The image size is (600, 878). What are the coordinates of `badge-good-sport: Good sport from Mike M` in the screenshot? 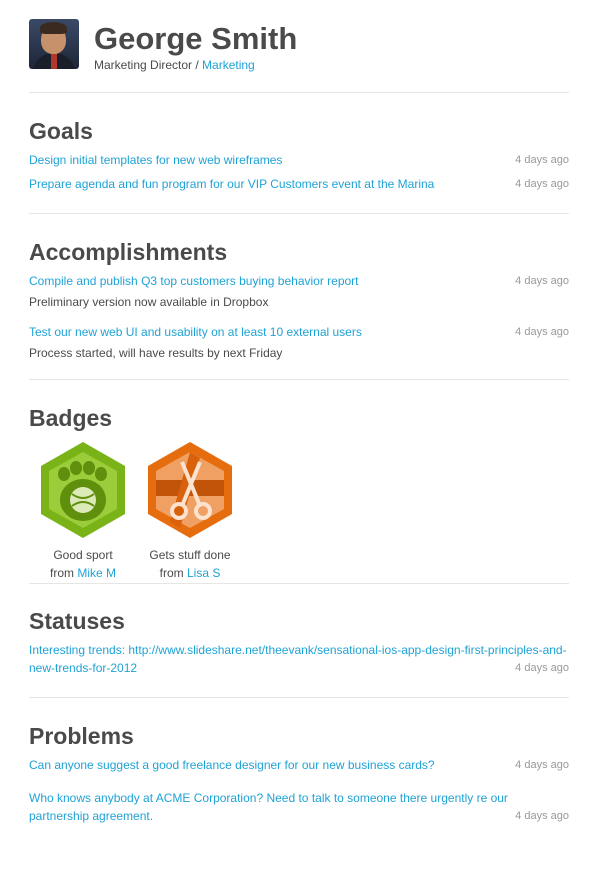 It's located at (83, 511).